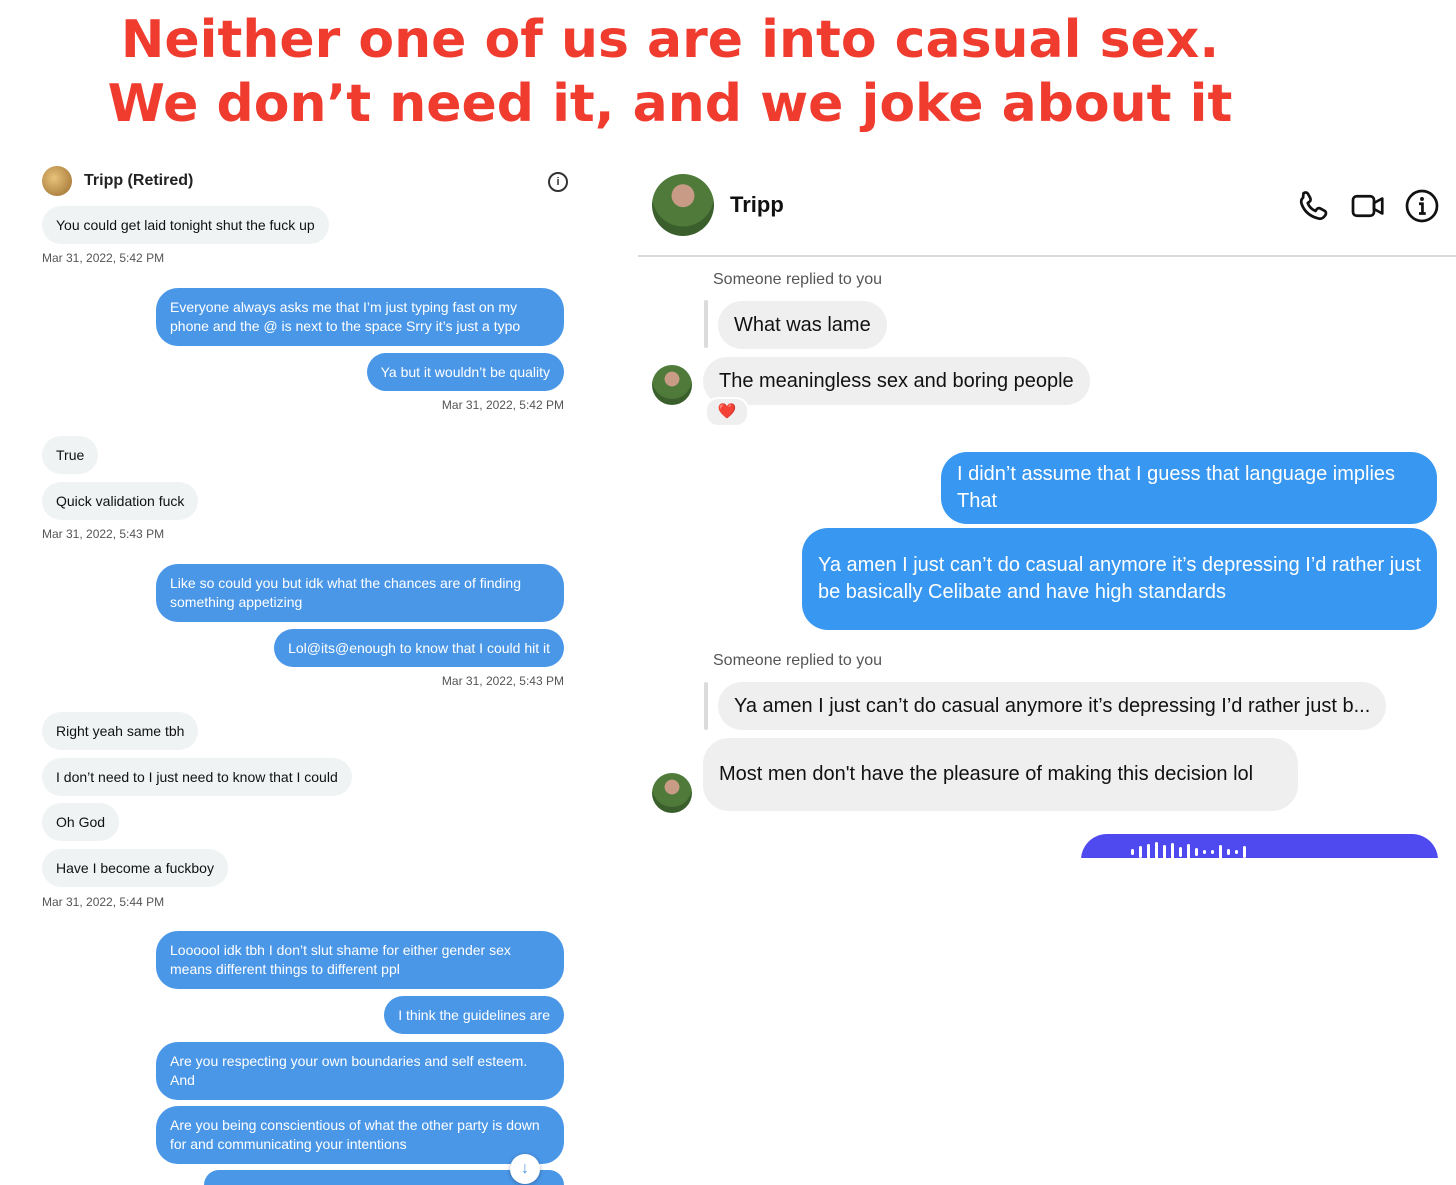  I want to click on message-timestamp: Mar 31, 2022, 5:44 PM, so click(103, 902).